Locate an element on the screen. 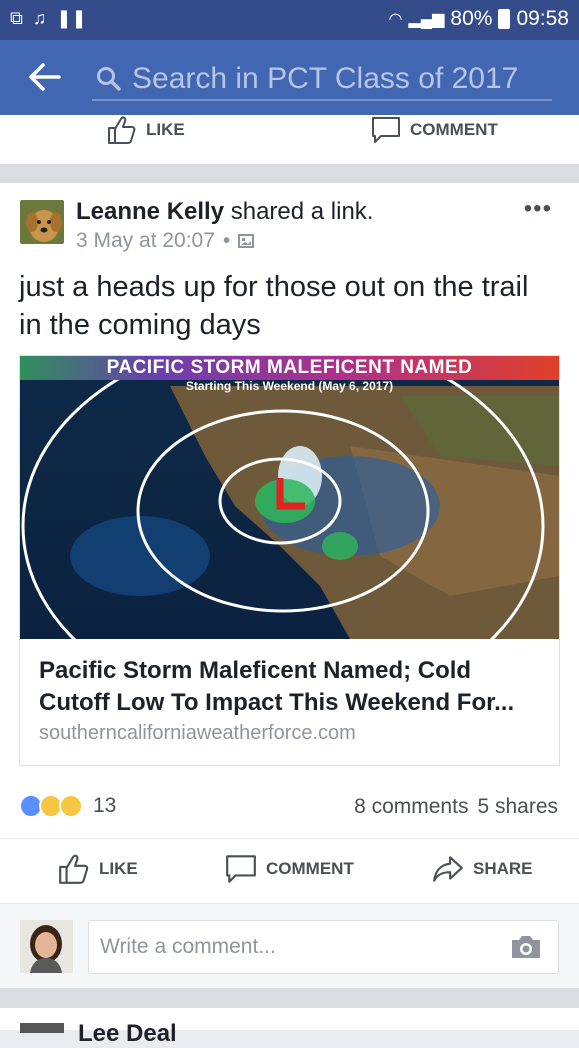  search-placeholder: Search in PCT Class of 2017 is located at coordinates (325, 78).